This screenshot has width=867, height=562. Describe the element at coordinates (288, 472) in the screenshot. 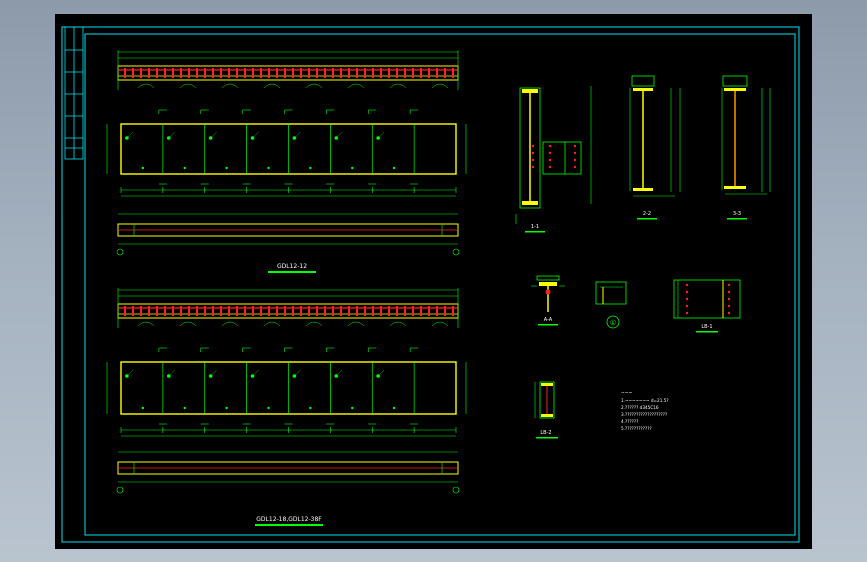

I see `bottom-bottom-strip` at that location.